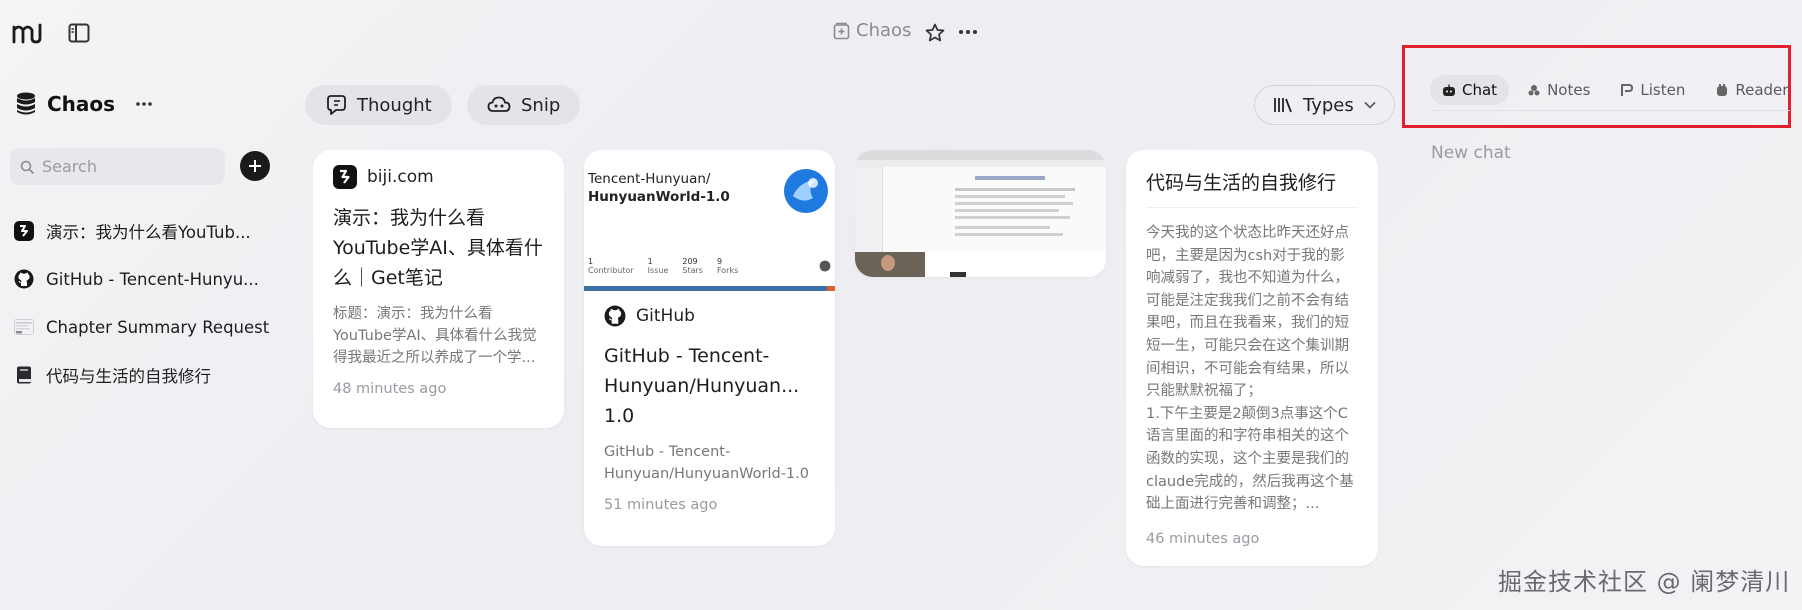 This screenshot has width=1802, height=610. I want to click on notes-icon, so click(1534, 90).